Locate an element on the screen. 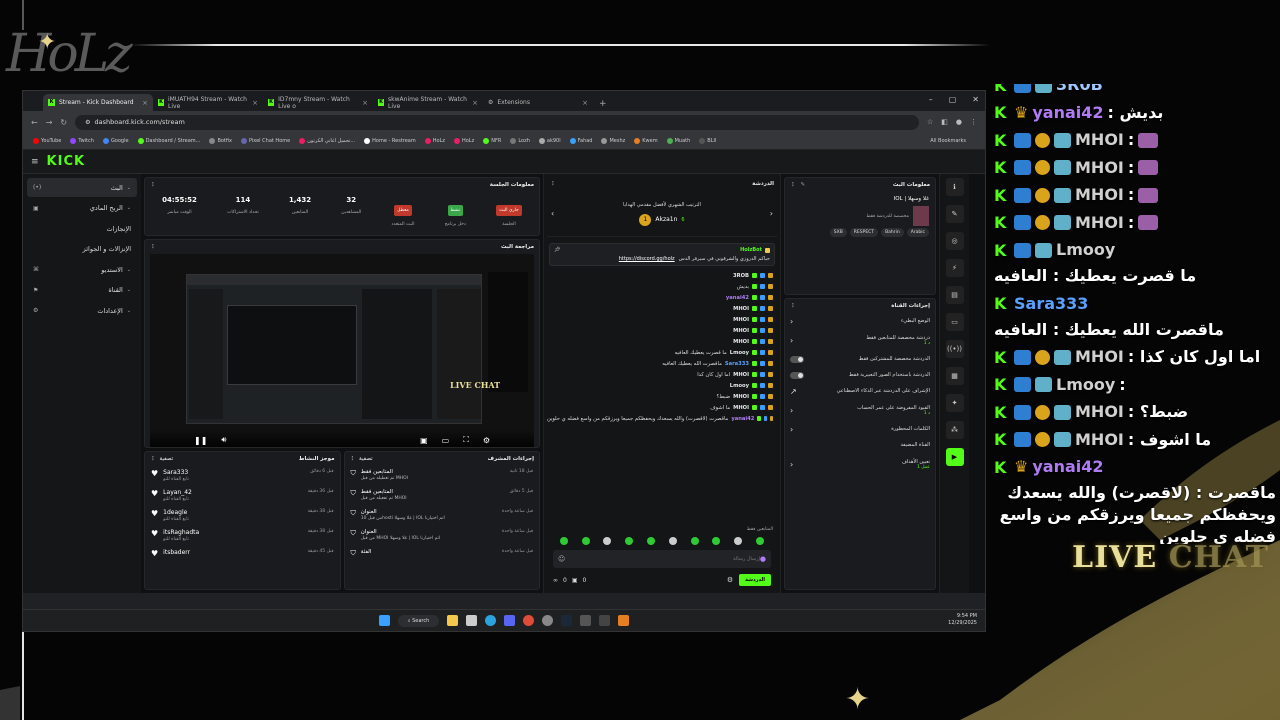 This screenshot has width=1280, height=720. mod-filter-button: تصفية is located at coordinates (366, 459).